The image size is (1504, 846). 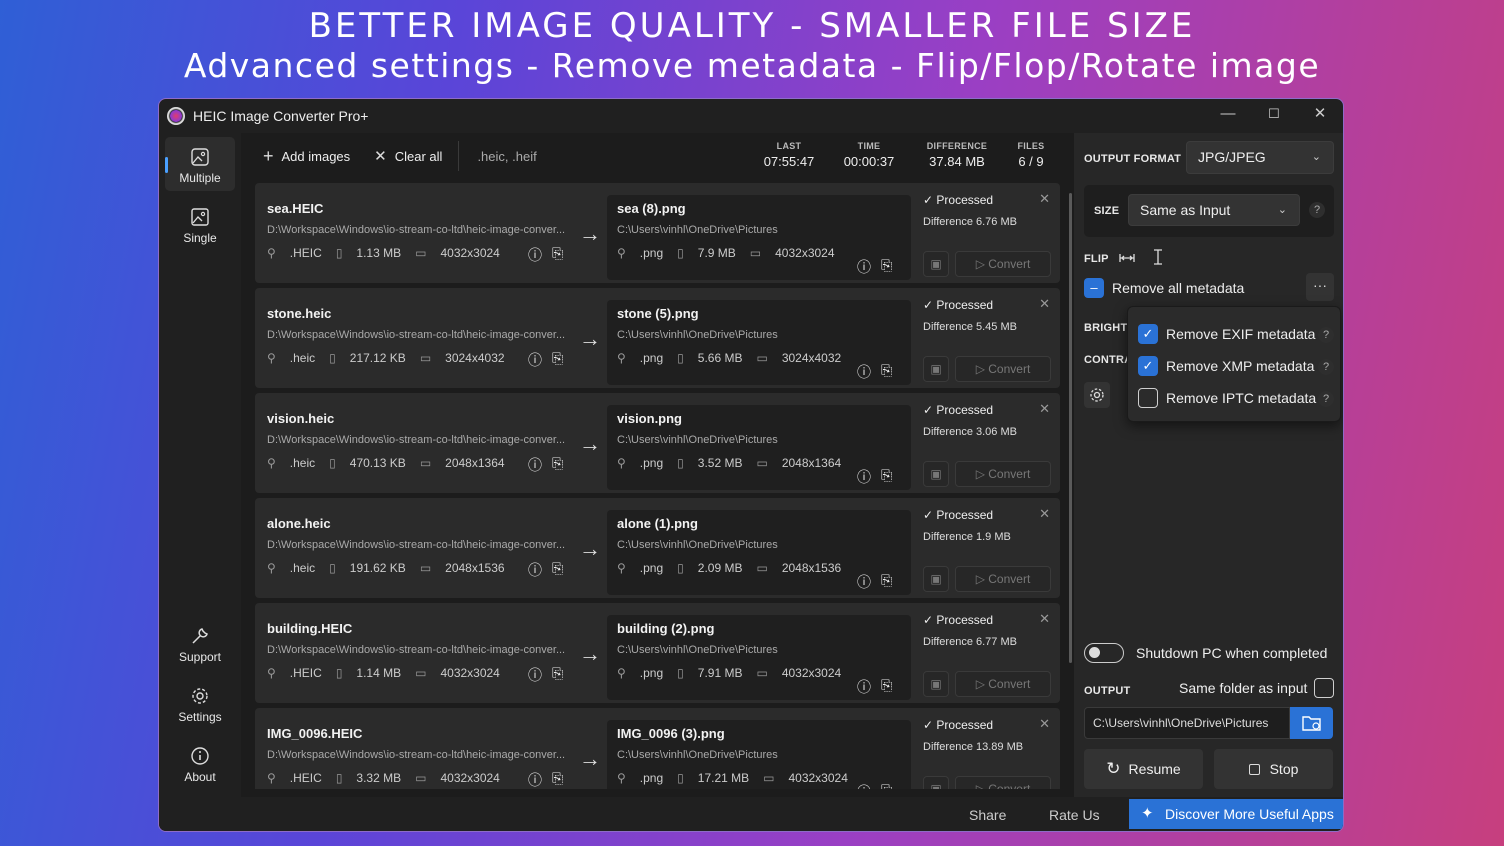 What do you see at coordinates (200, 164) in the screenshot?
I see `nav-multiple: Multiple` at bounding box center [200, 164].